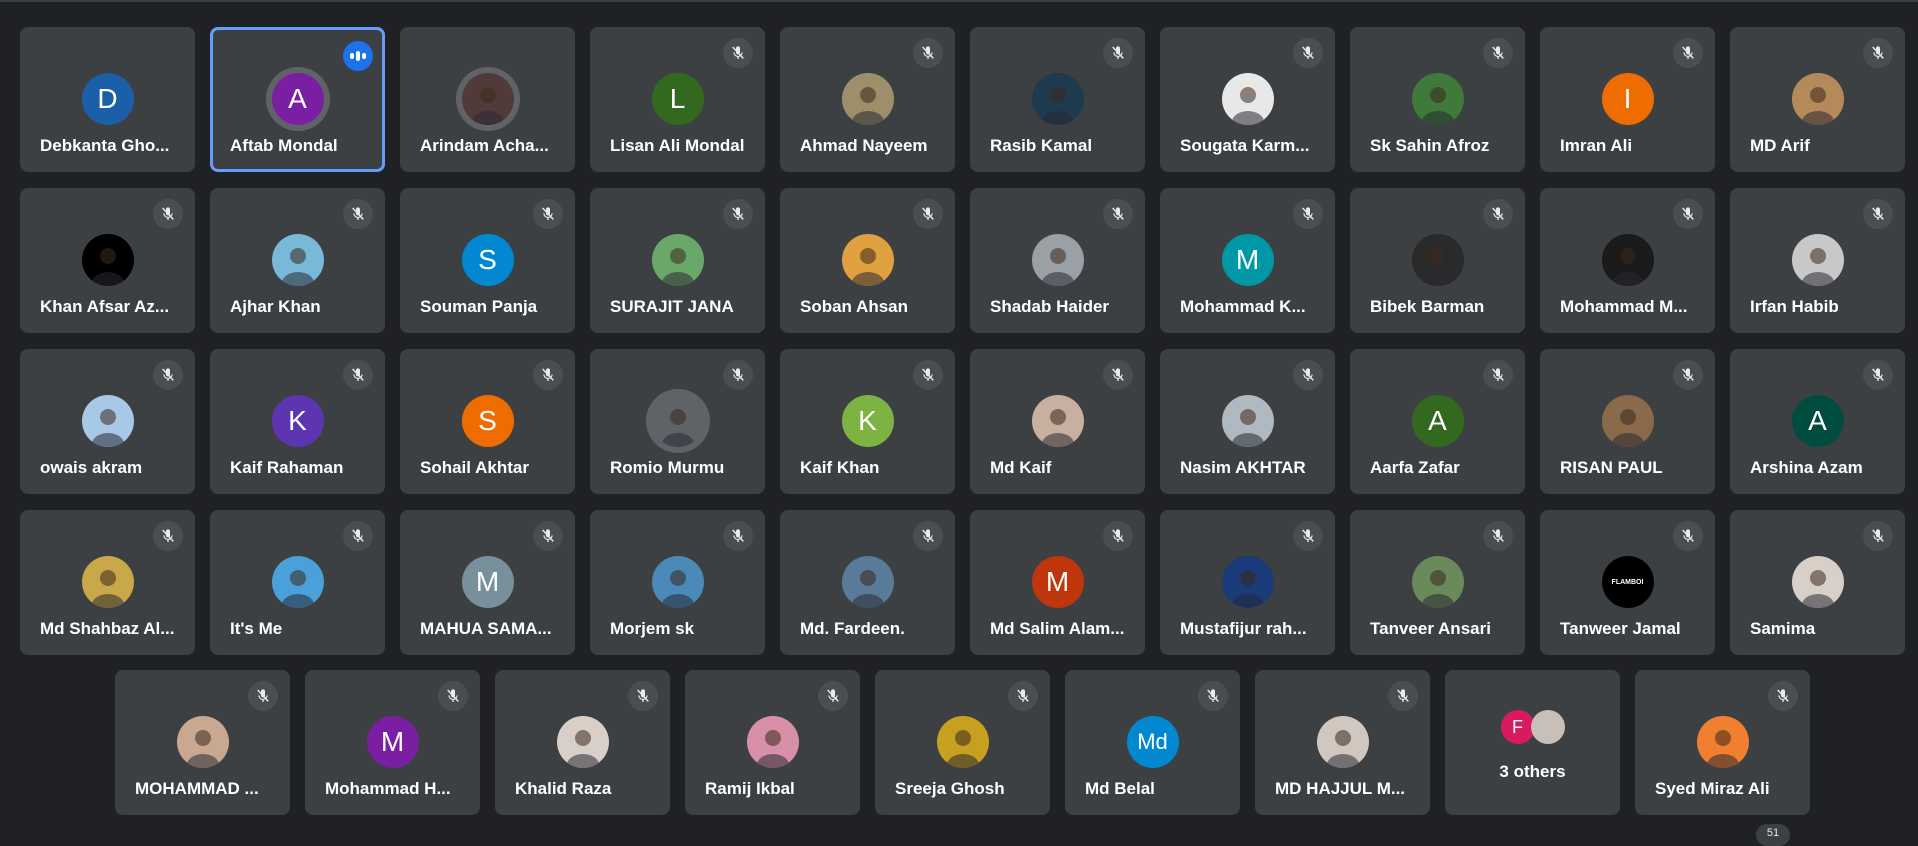 This screenshot has width=1918, height=846. I want to click on participant-tile: FLAMBOI Tanweer Jamal, so click(1627, 582).